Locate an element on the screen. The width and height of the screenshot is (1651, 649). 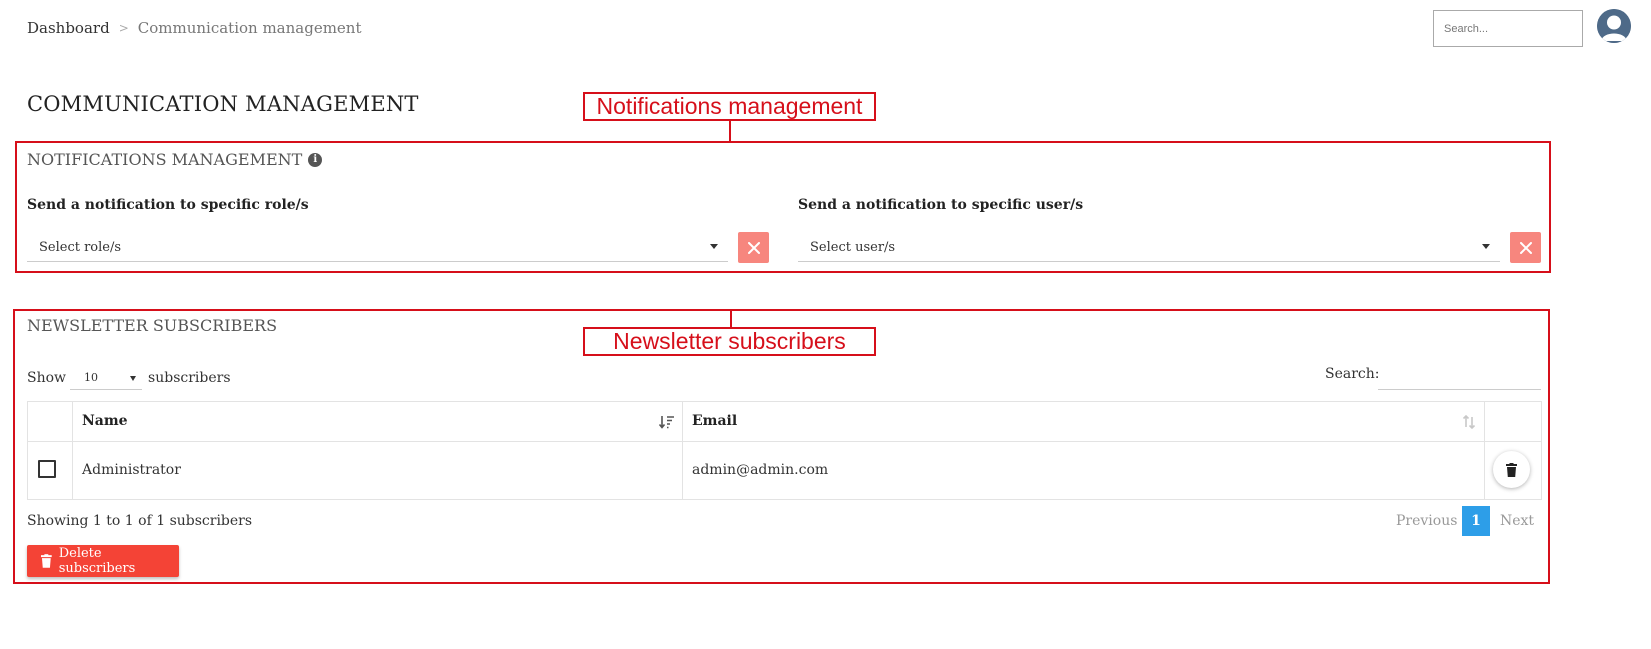
cell-name: Administrator is located at coordinates (131, 470).